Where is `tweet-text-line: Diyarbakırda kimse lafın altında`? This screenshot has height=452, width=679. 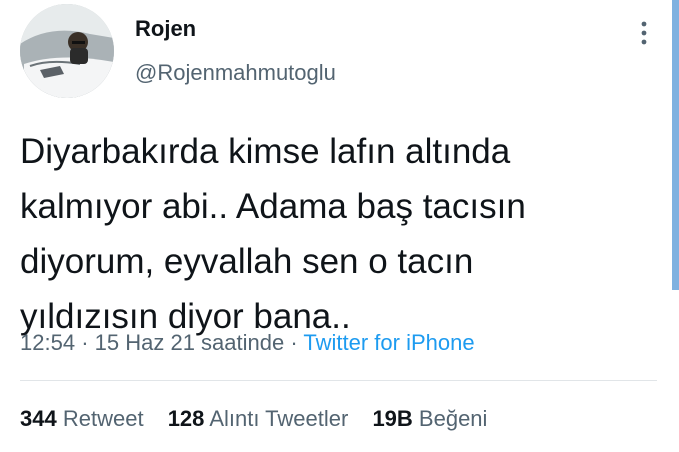 tweet-text-line: Diyarbakırda kimse lafın altında is located at coordinates (265, 151).